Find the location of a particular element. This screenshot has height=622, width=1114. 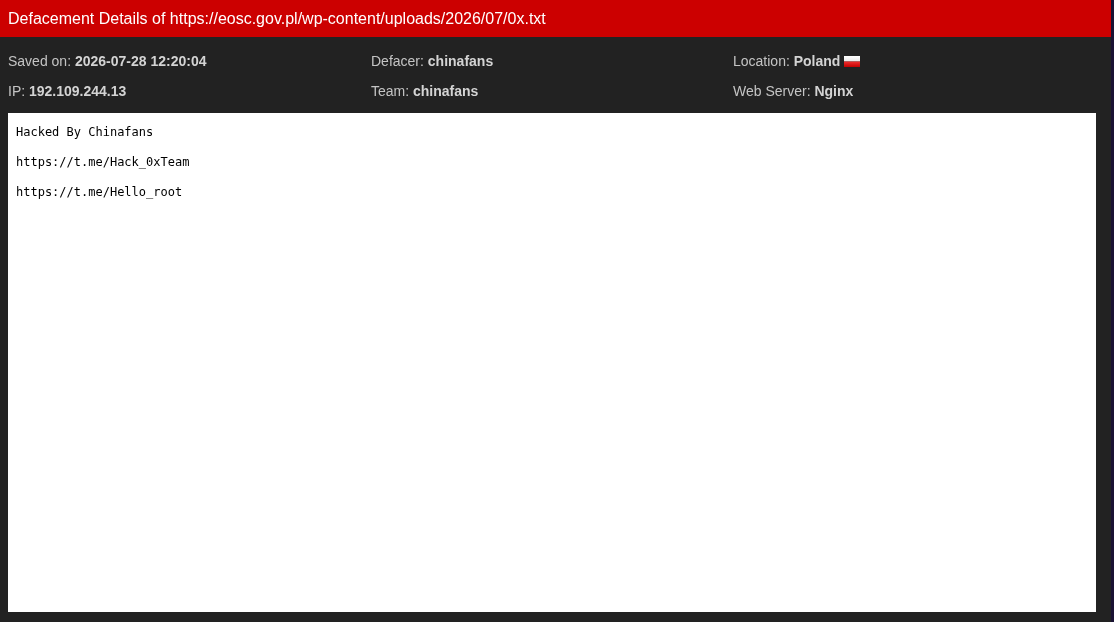

detail-text: Team: chinafans is located at coordinates (425, 91).